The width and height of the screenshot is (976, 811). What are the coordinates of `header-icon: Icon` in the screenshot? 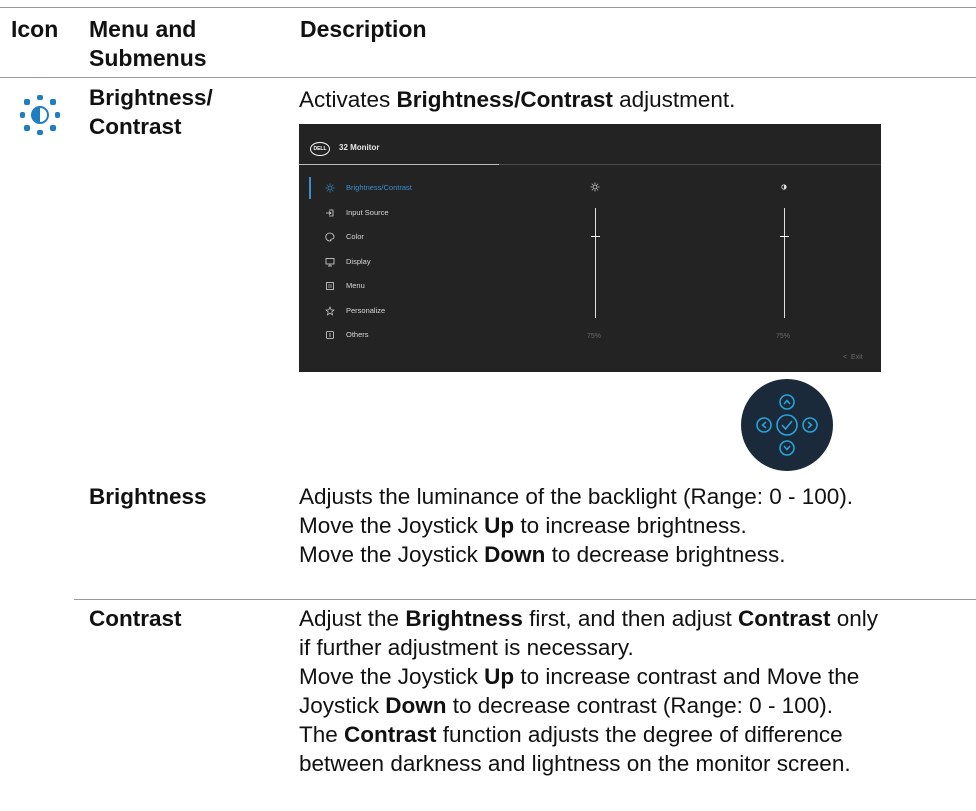 It's located at (35, 29).